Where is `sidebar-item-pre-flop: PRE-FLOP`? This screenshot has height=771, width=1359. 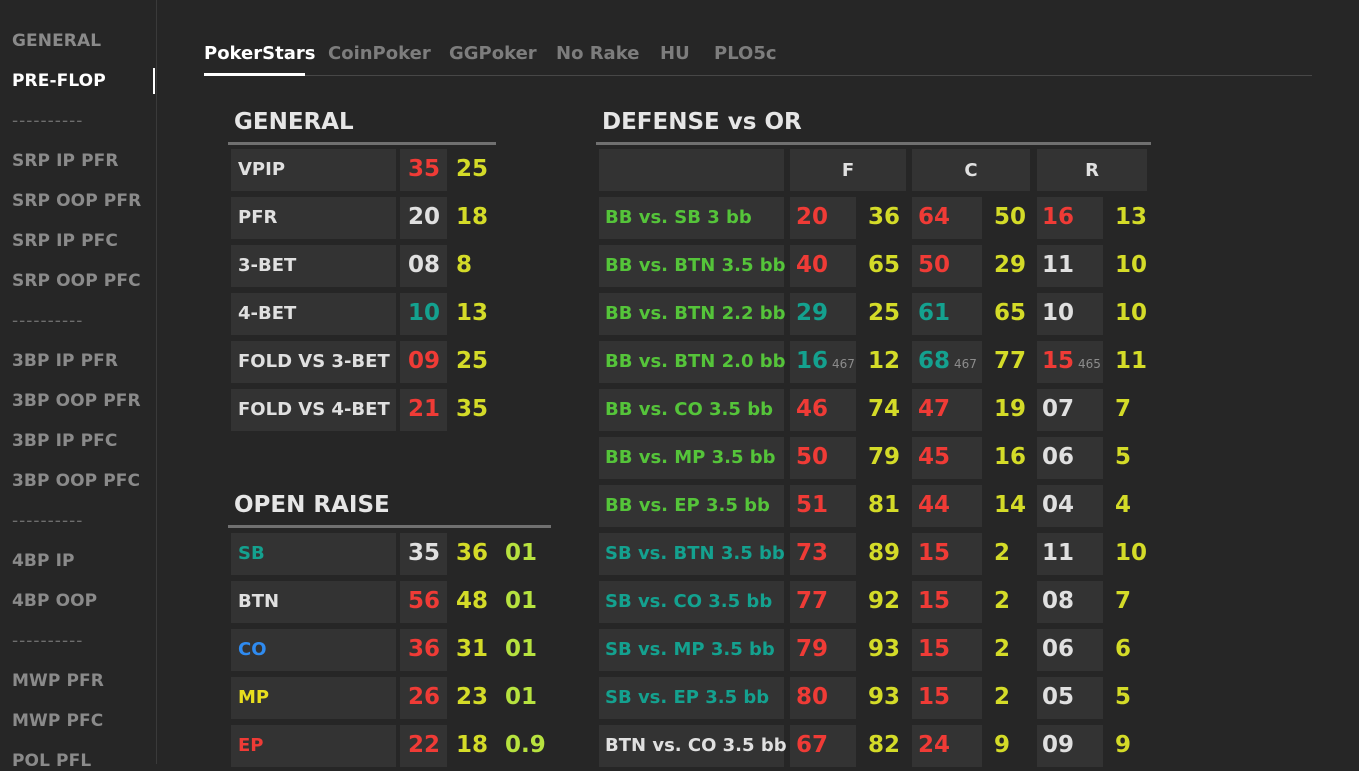
sidebar-item-pre-flop: PRE-FLOP is located at coordinates (59, 81).